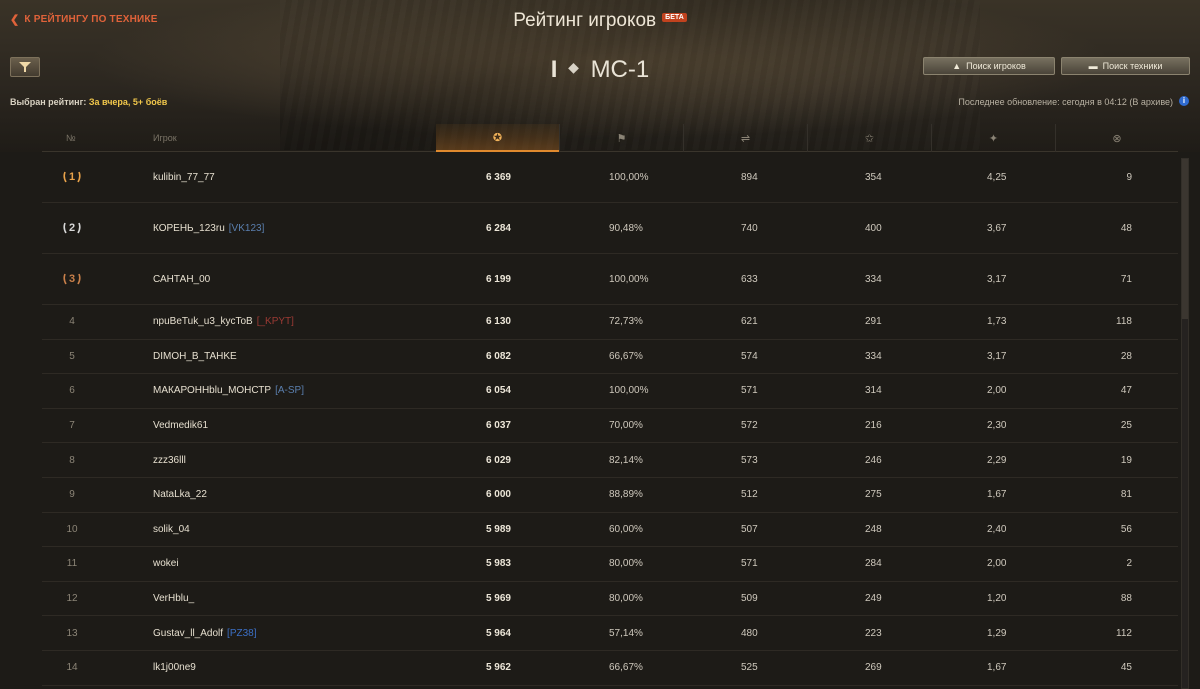 This screenshot has height=689, width=1200. What do you see at coordinates (1093, 66) in the screenshot?
I see `tank-icon: ▬` at bounding box center [1093, 66].